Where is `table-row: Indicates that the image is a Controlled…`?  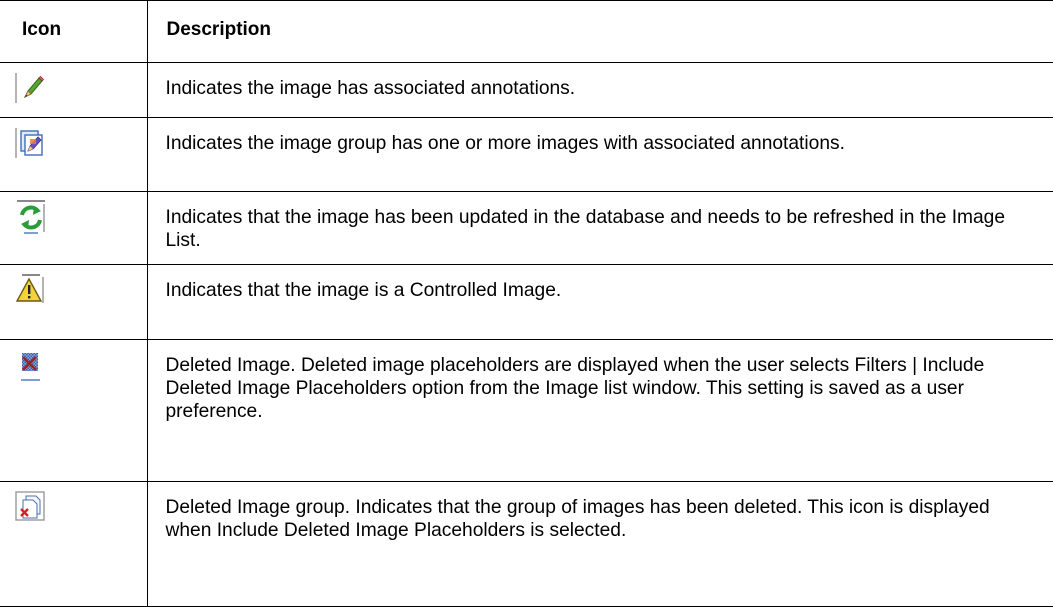 table-row: Indicates that the image is a Controlled… is located at coordinates (526, 302).